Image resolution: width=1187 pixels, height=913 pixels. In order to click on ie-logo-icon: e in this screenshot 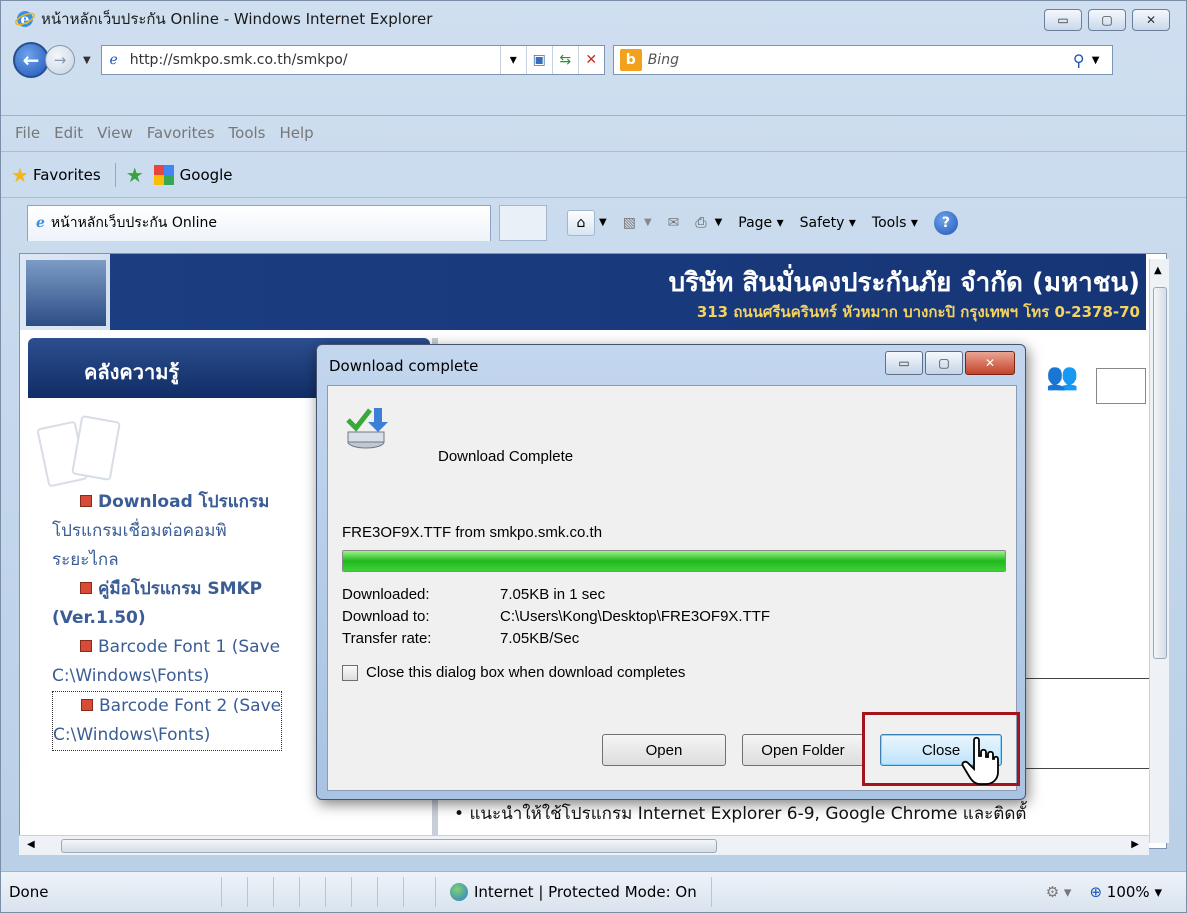, I will do `click(25, 19)`.